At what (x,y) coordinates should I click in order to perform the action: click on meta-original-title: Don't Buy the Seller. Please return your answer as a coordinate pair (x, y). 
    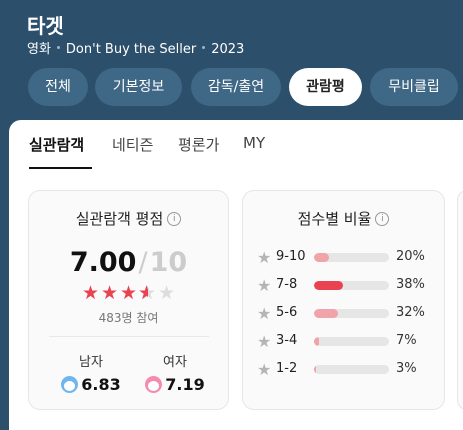
    Looking at the image, I should click on (131, 49).